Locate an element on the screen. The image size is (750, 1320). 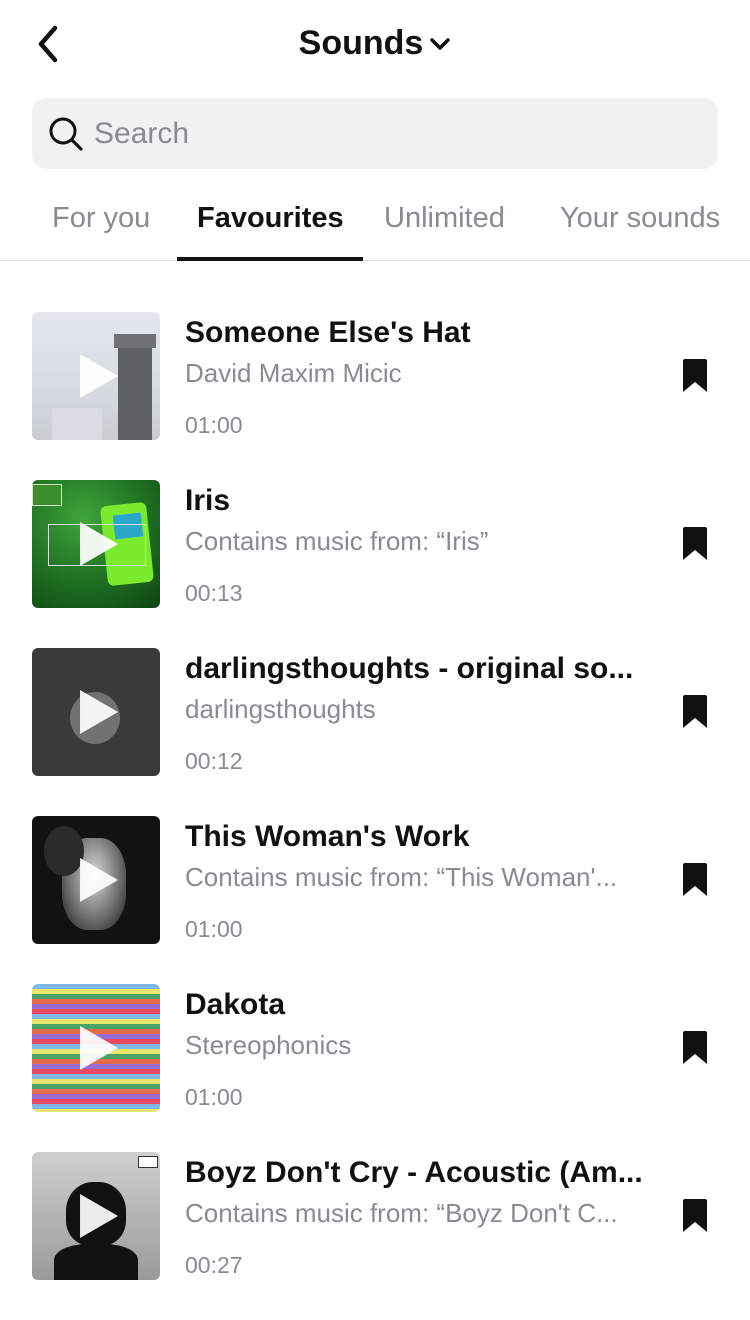
tab-bar: For you Favourites Unlimited Your sounds is located at coordinates (375, 220).